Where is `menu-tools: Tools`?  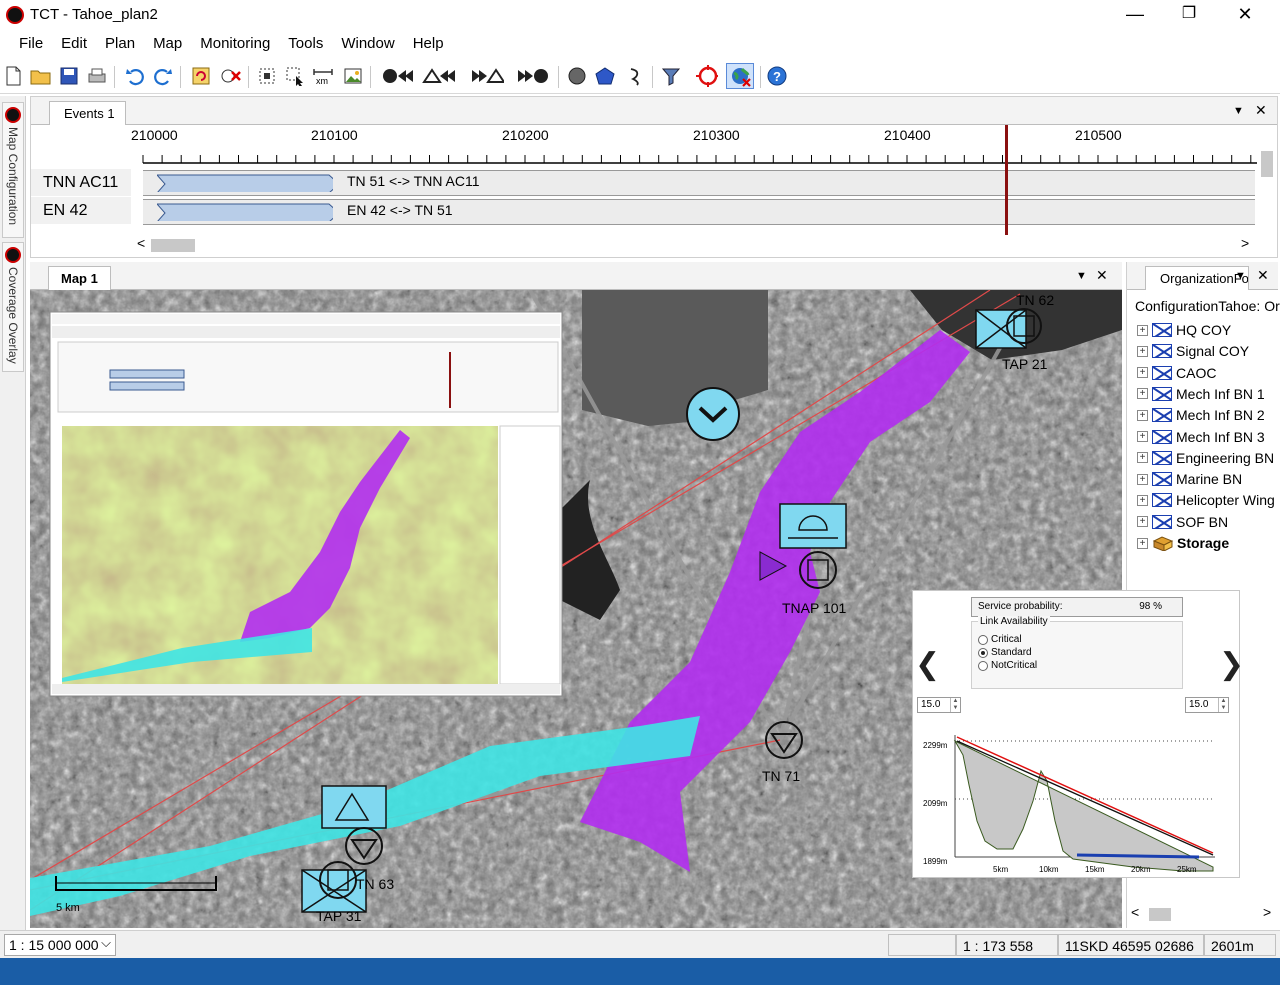
menu-tools: Tools is located at coordinates (305, 44).